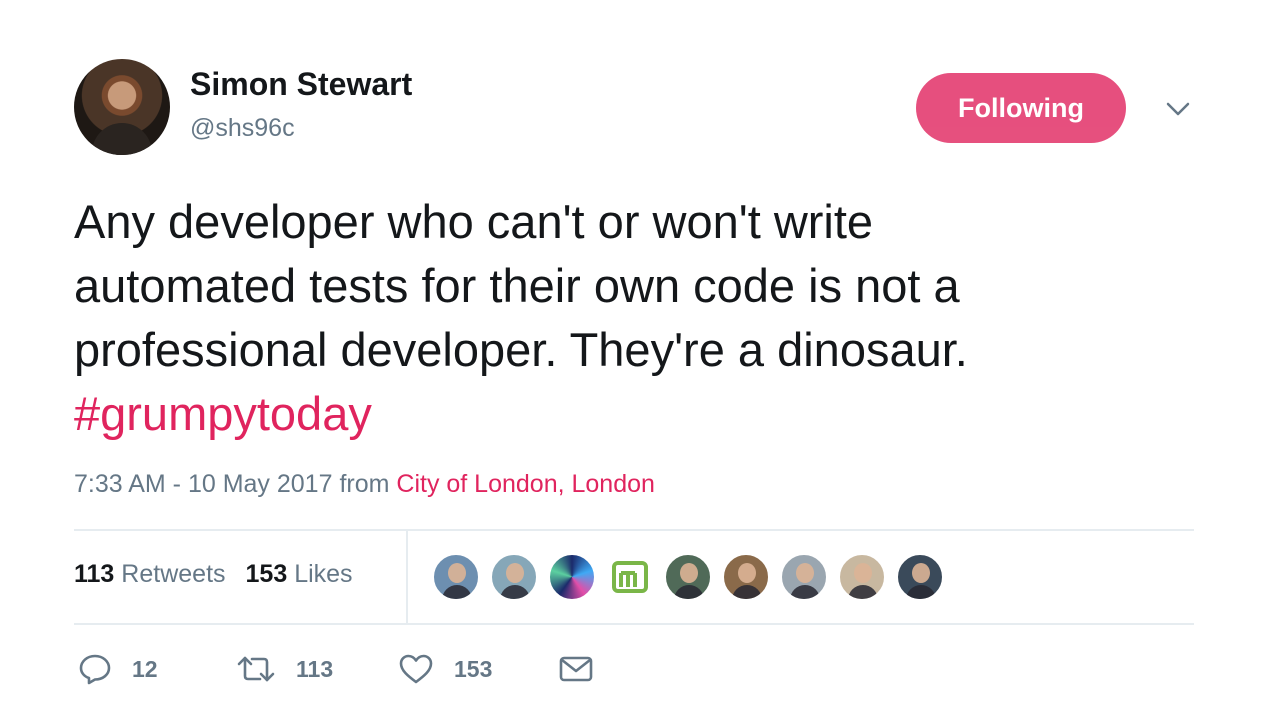 This screenshot has width=1272, height=717. I want to click on retweet-count: 113, so click(315, 668).